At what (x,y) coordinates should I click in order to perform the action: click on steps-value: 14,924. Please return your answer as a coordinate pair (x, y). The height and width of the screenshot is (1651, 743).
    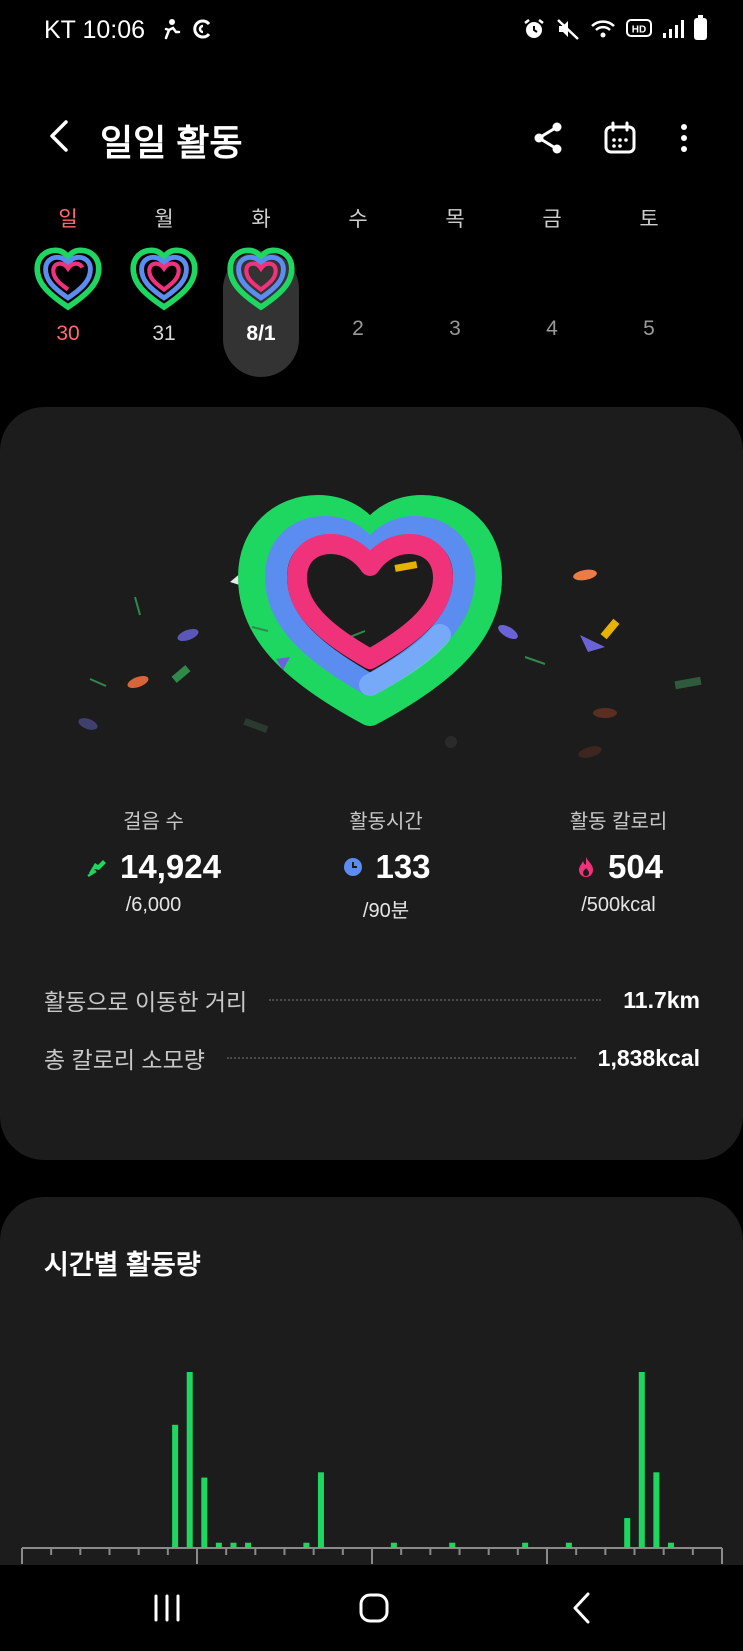
    Looking at the image, I should click on (170, 866).